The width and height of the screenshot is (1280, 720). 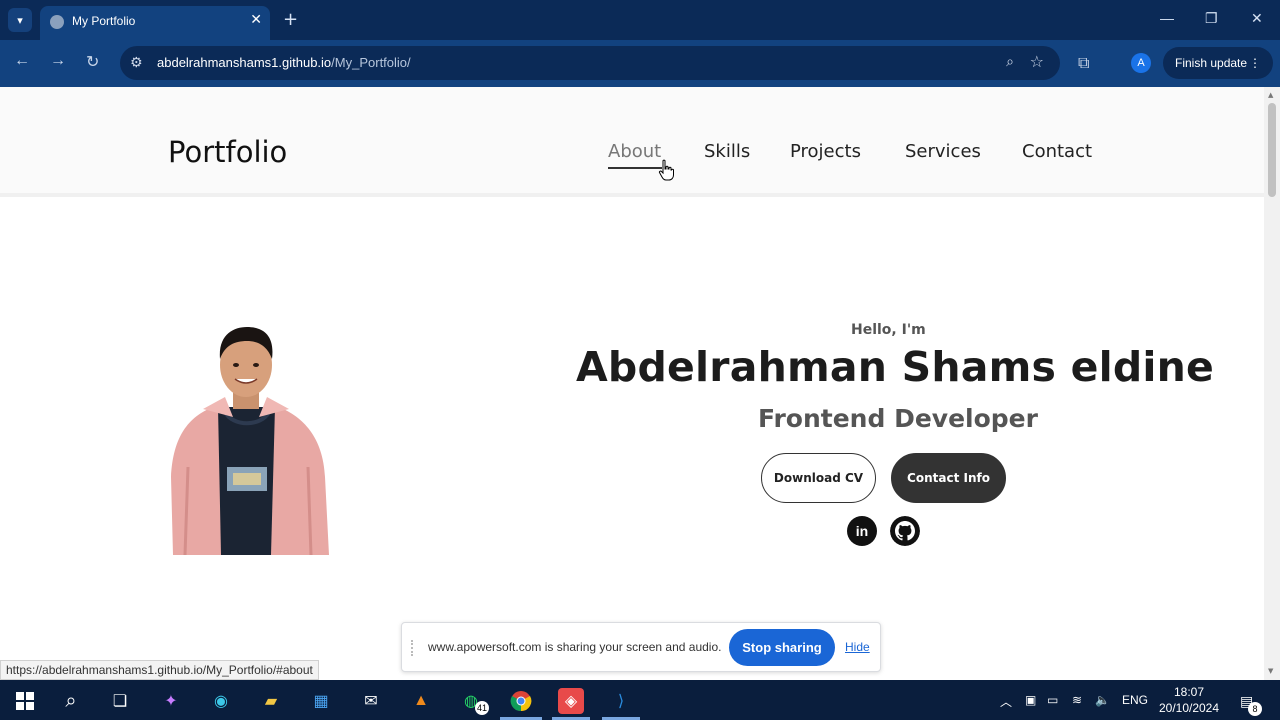 I want to click on browser-tab: My Portfolio ✕, so click(x=155, y=23).